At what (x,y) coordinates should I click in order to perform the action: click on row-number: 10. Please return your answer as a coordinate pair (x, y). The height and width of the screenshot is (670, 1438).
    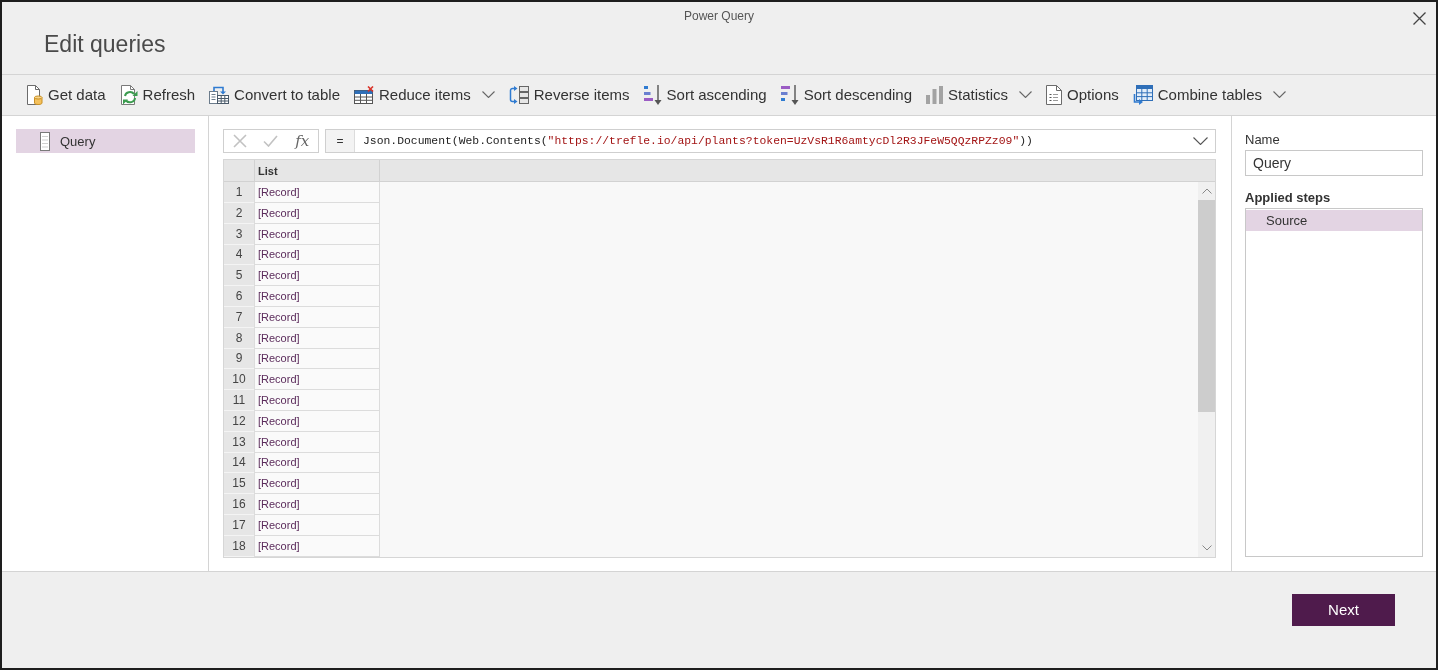
    Looking at the image, I should click on (239, 380).